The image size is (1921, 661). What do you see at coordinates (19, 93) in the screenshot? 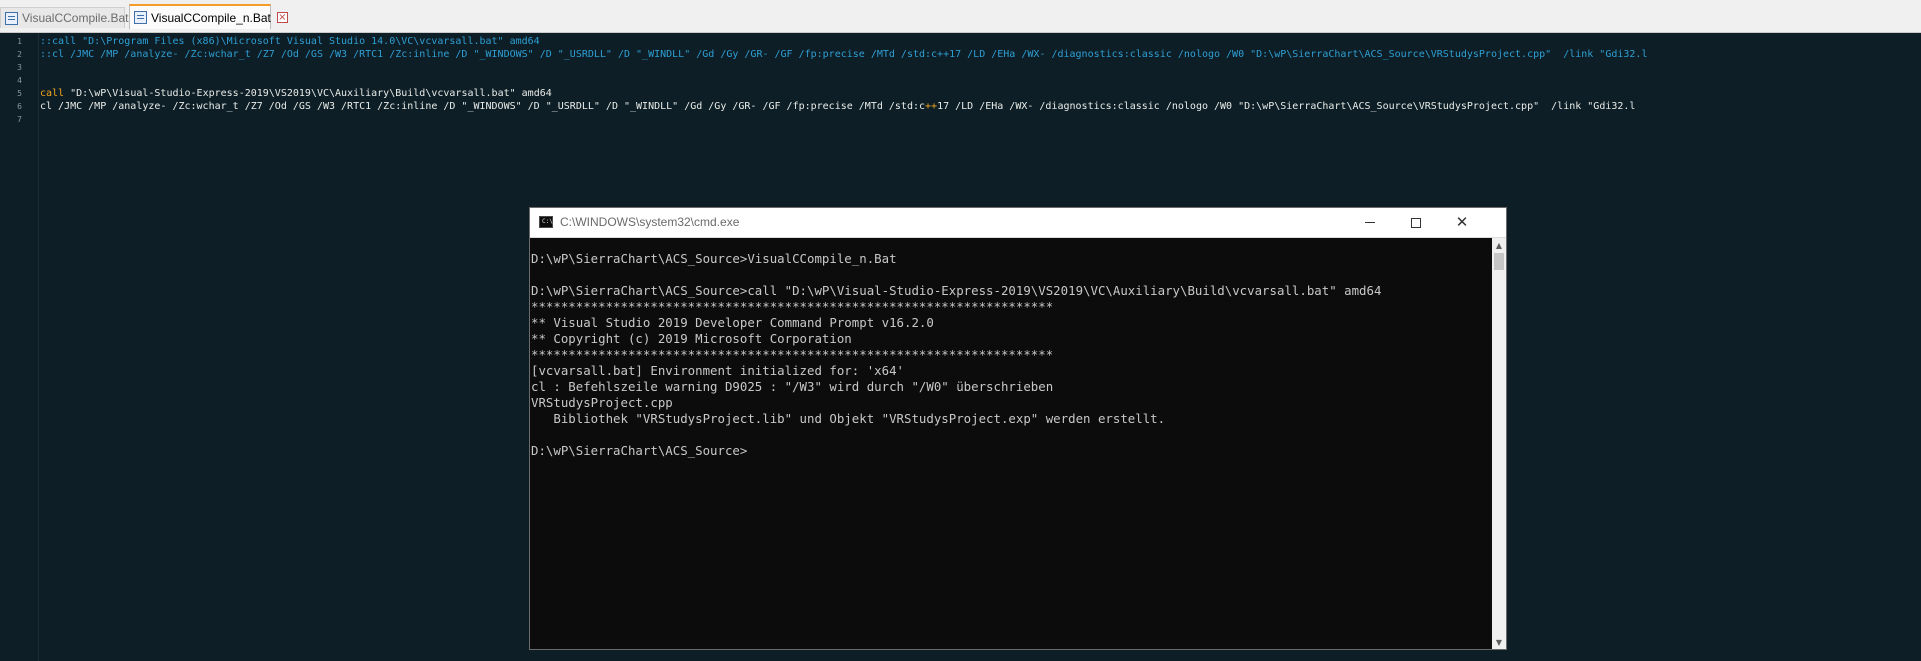
I see `line-number: 5` at bounding box center [19, 93].